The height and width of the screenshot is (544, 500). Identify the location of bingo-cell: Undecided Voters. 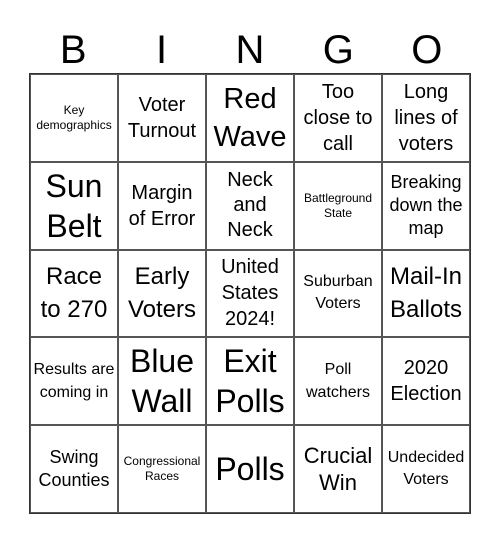
(426, 469).